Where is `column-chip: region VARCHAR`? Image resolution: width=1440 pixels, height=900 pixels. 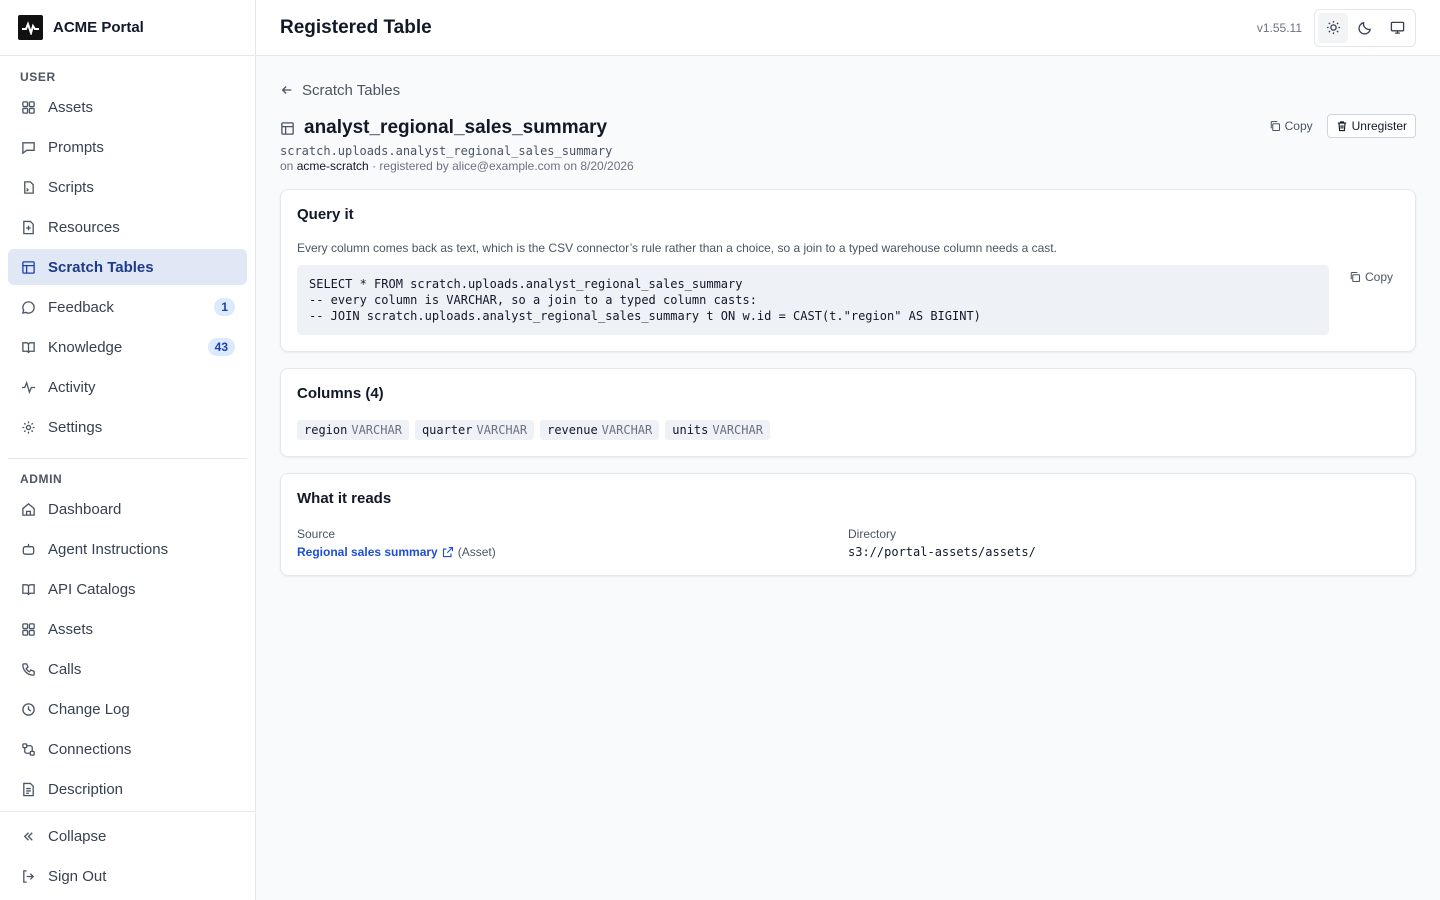 column-chip: region VARCHAR is located at coordinates (353, 430).